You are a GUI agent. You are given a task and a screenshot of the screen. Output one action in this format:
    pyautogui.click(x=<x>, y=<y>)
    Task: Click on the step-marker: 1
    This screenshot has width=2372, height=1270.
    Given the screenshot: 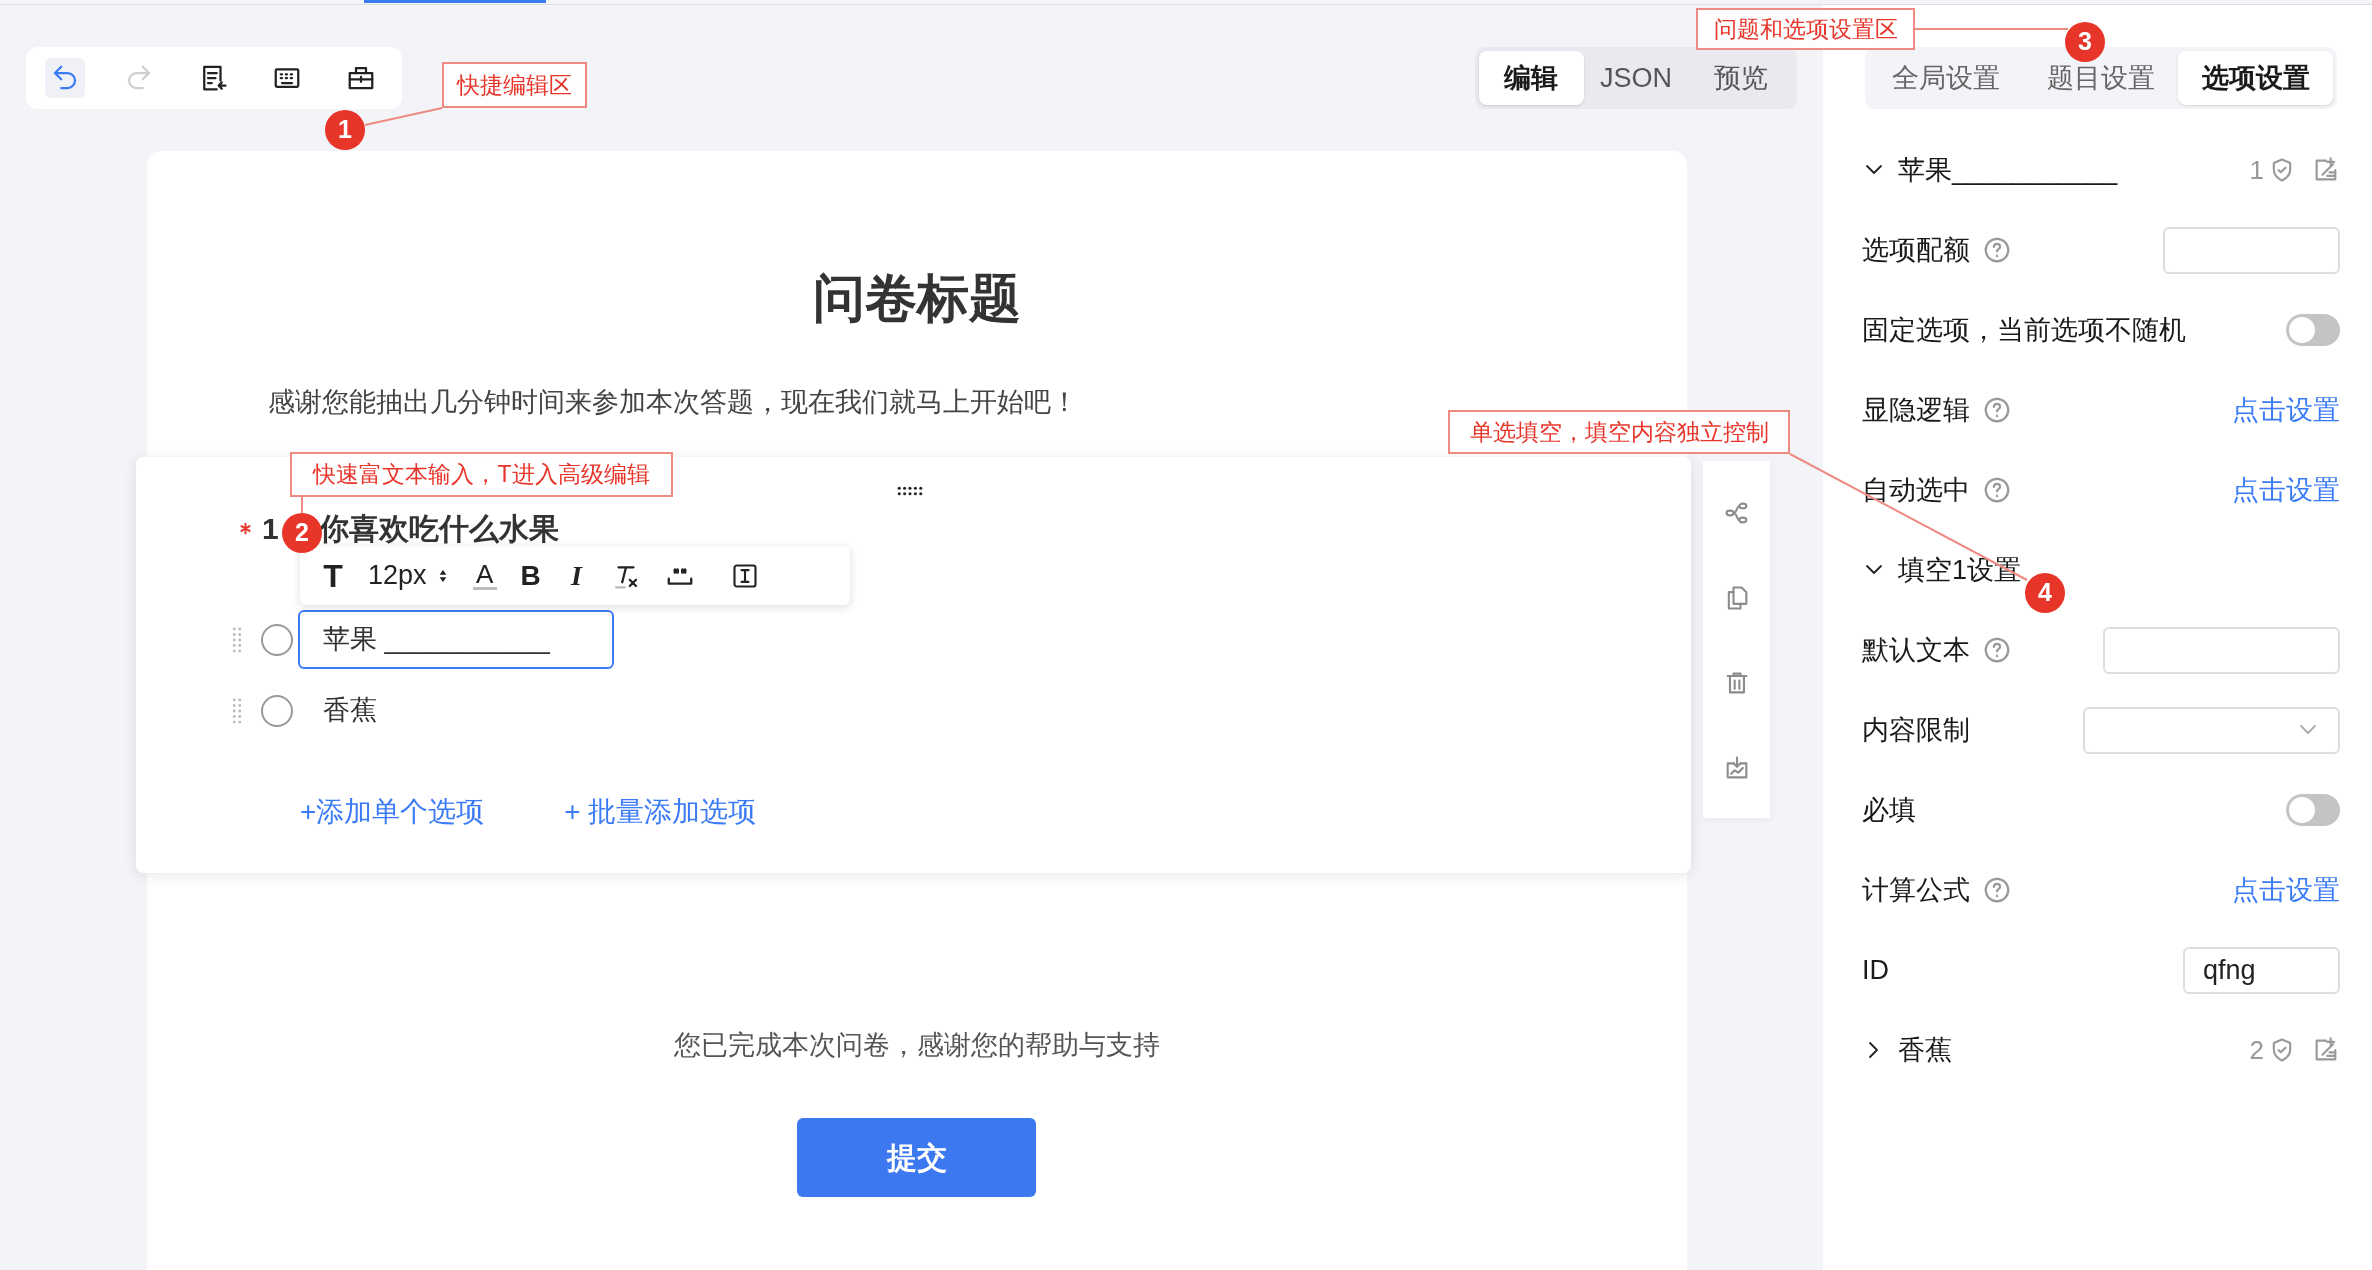 What is the action you would take?
    pyautogui.click(x=345, y=130)
    